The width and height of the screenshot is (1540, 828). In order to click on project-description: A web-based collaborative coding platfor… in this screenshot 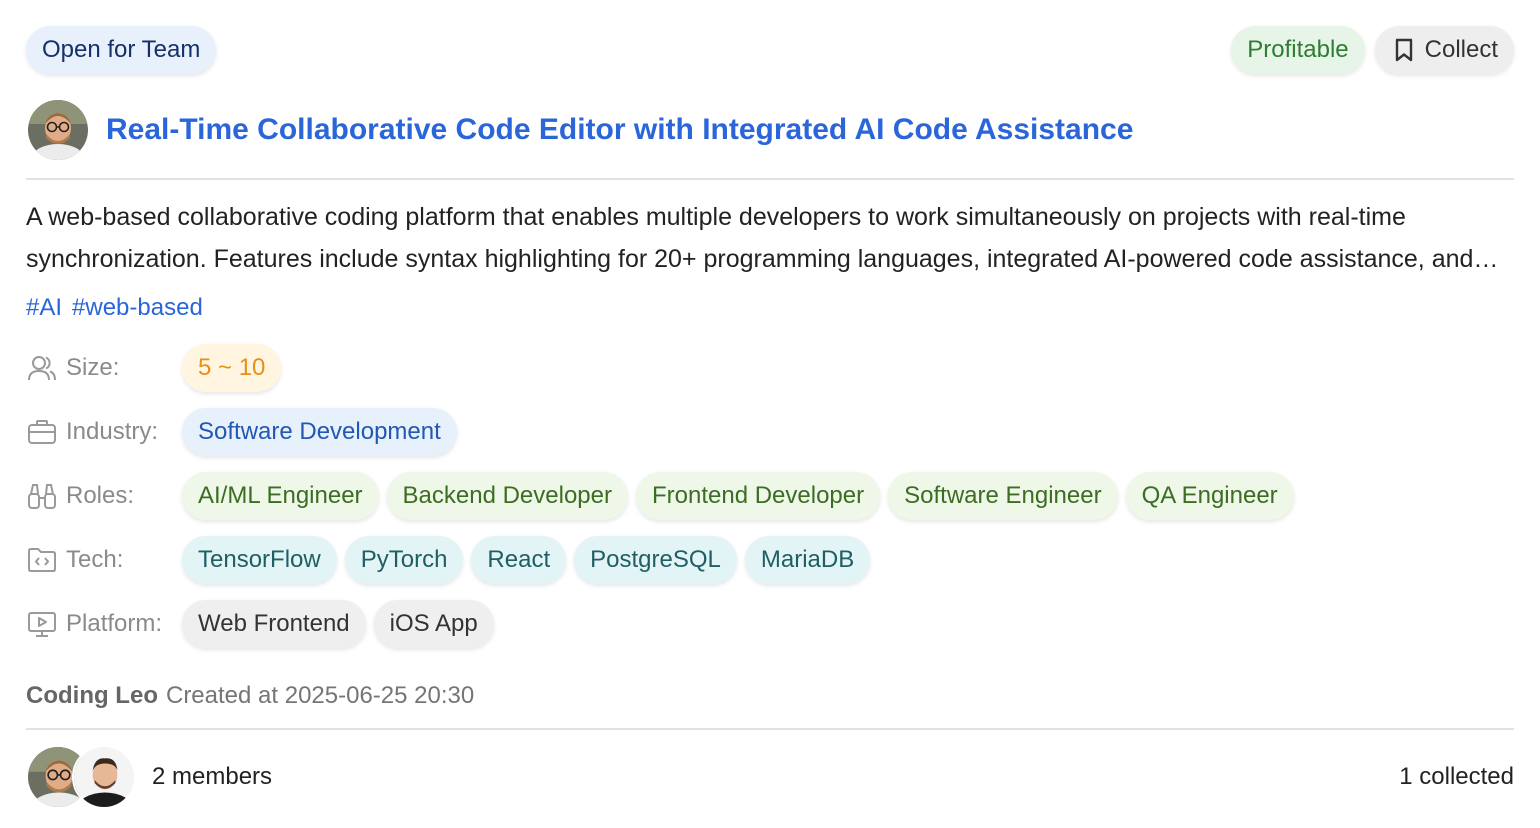, I will do `click(750, 238)`.